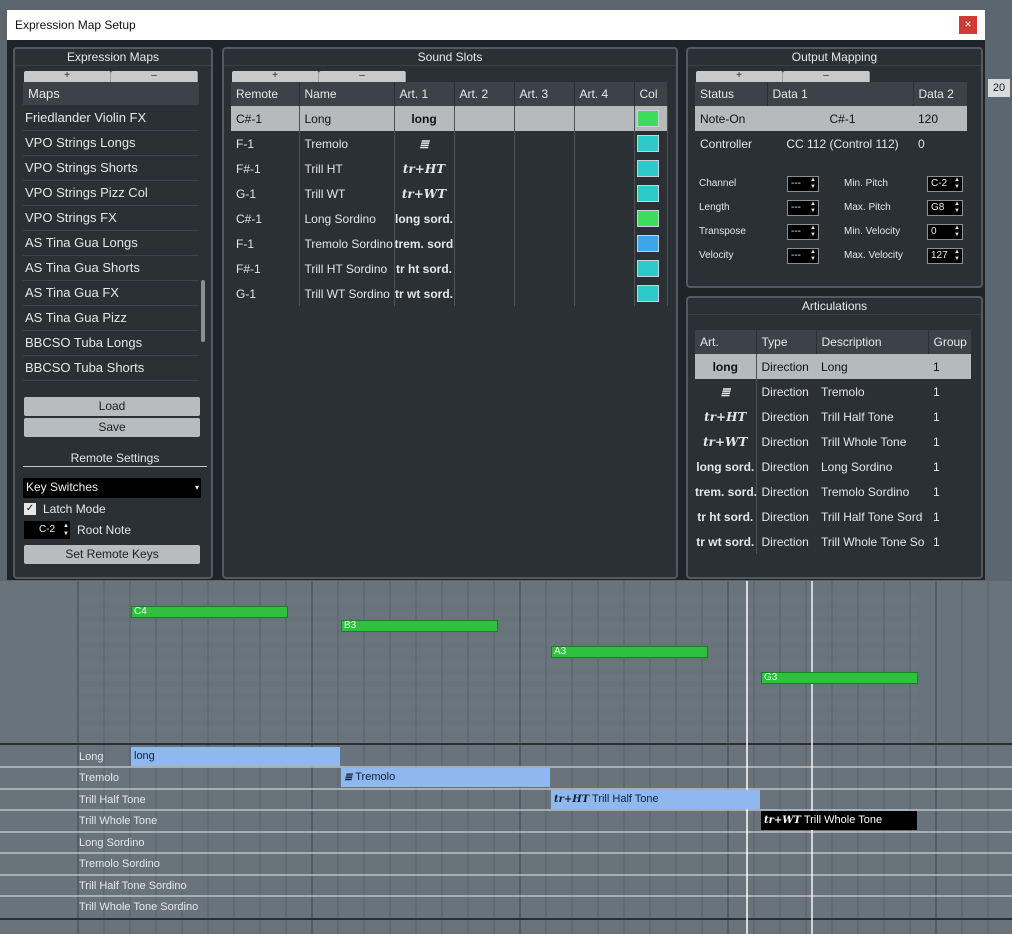  What do you see at coordinates (872, 441) in the screenshot?
I see `description-cell: Trill Whole Tone` at bounding box center [872, 441].